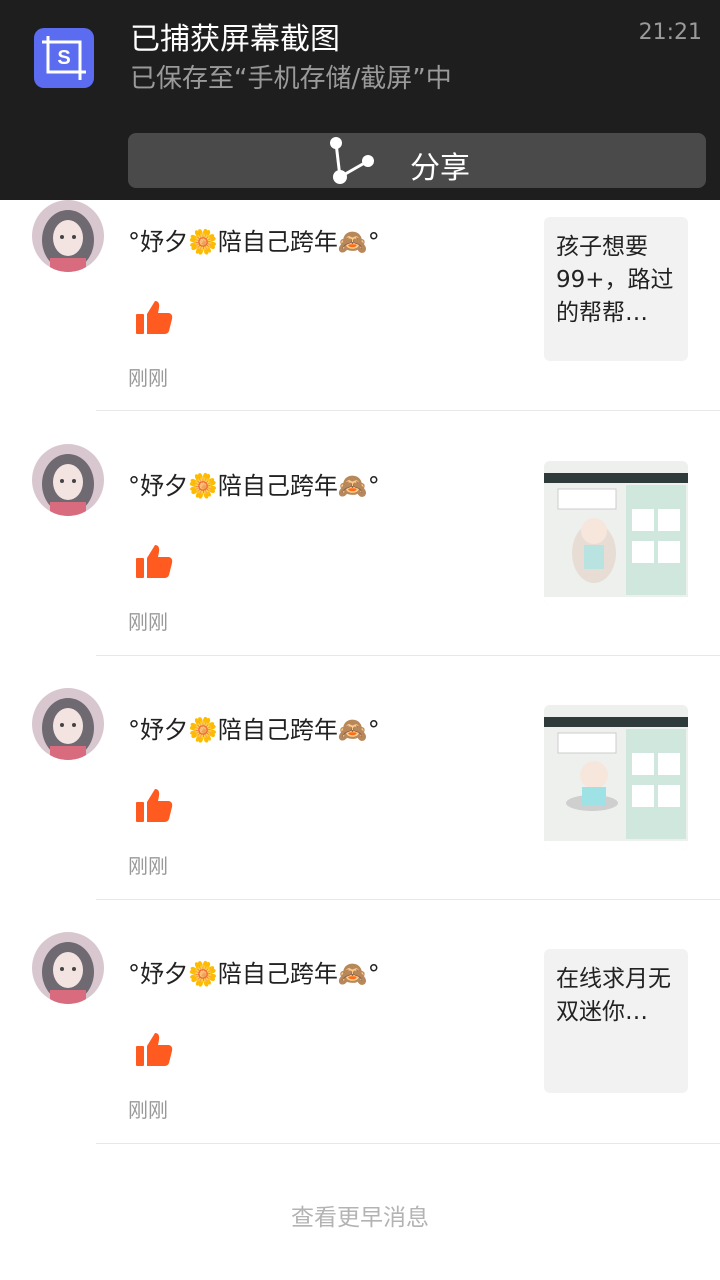 The image size is (720, 1280). I want to click on share-button: 分享, so click(417, 160).